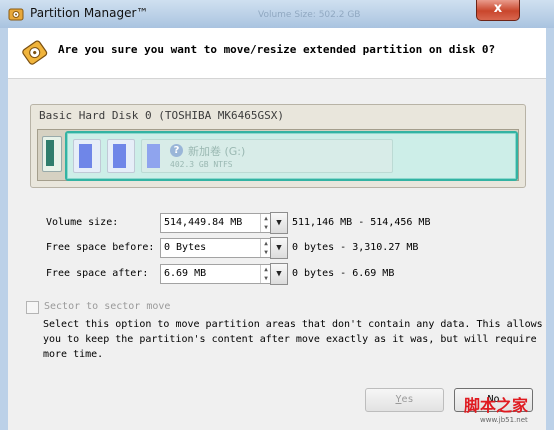 The height and width of the screenshot is (430, 554). I want to click on primary-partition-fill, so click(50, 153).